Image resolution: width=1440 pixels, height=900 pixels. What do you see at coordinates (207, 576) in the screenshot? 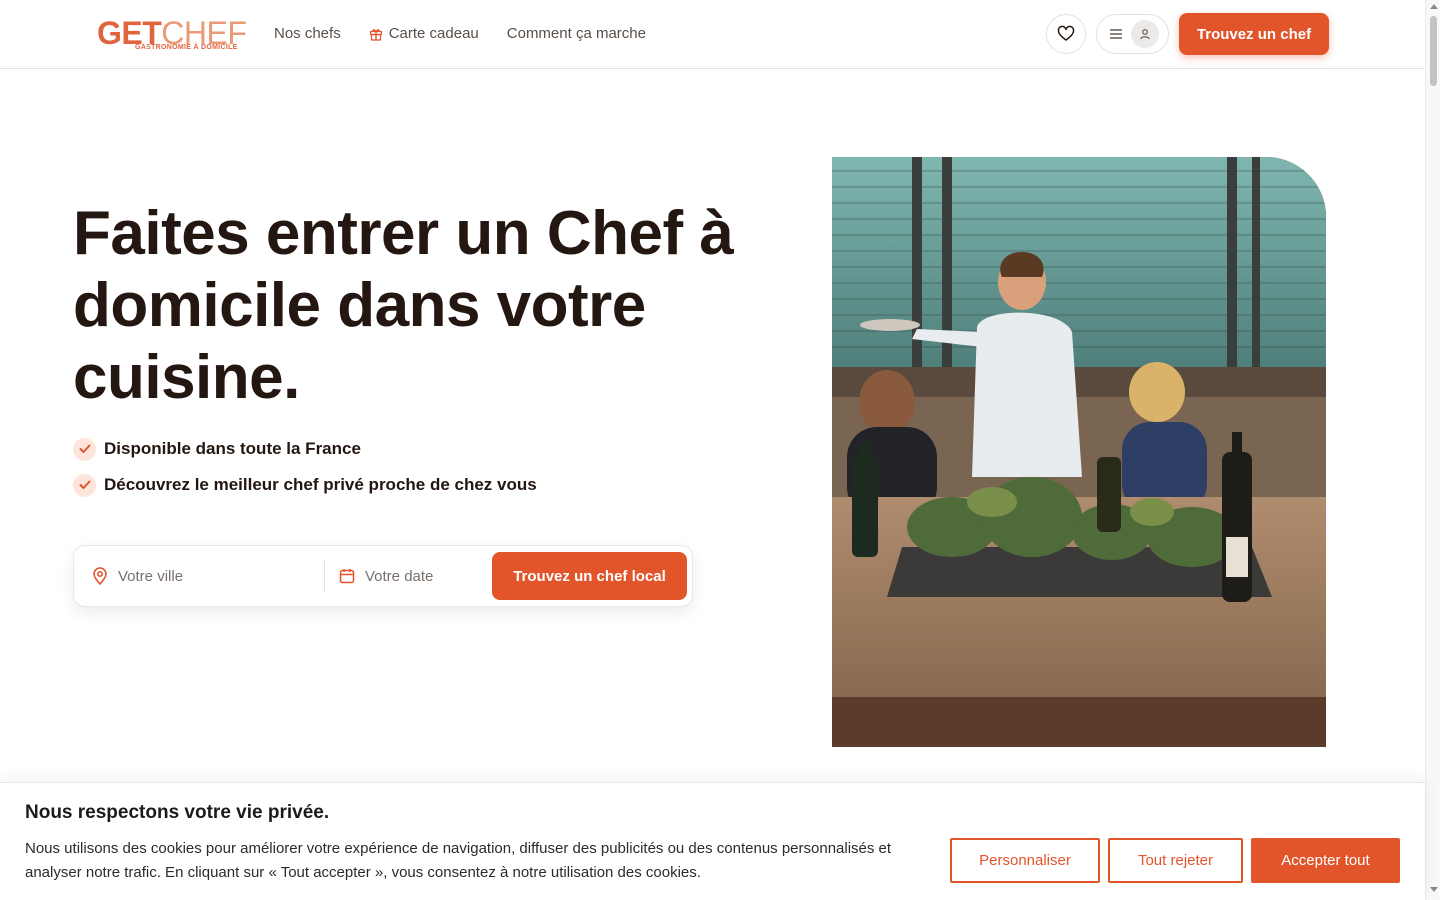
I see `city-input: Votre ville` at bounding box center [207, 576].